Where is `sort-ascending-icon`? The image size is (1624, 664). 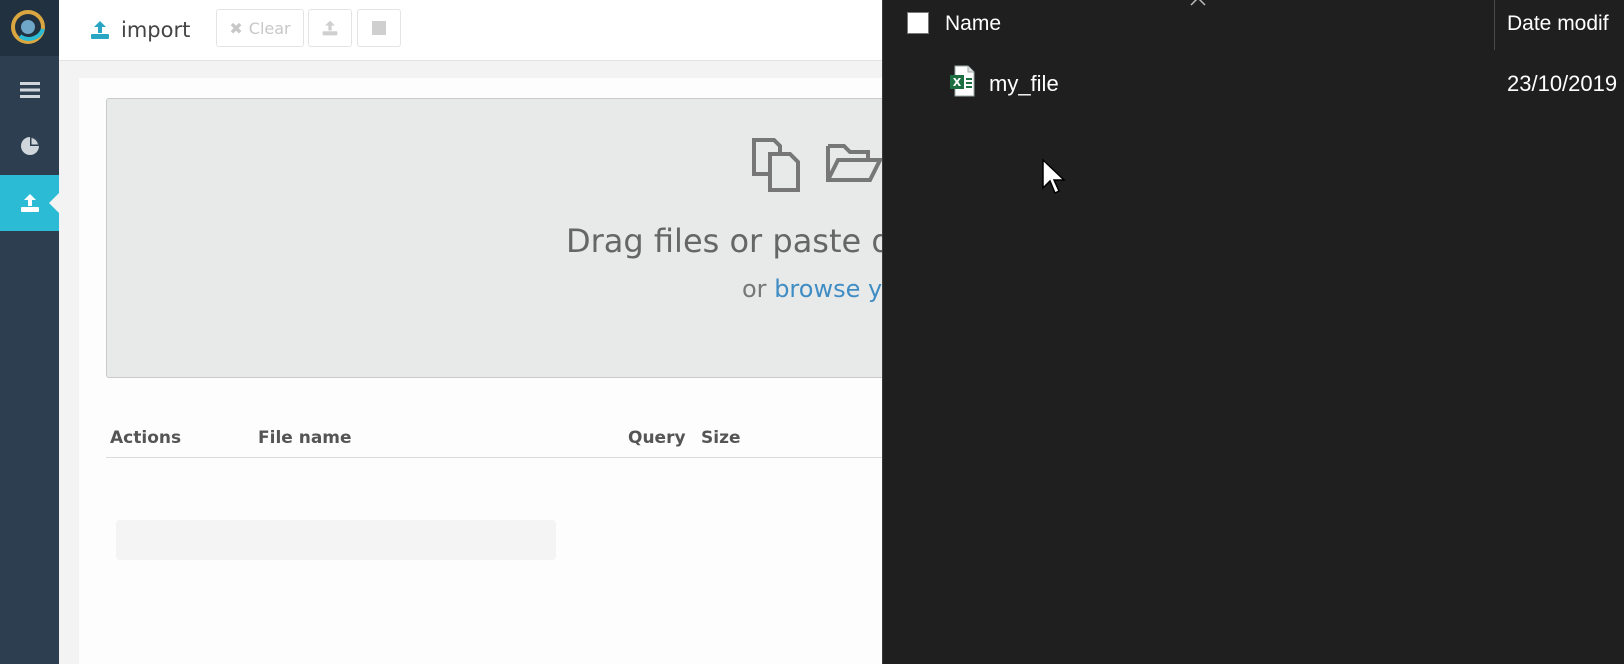 sort-ascending-icon is located at coordinates (1198, 3).